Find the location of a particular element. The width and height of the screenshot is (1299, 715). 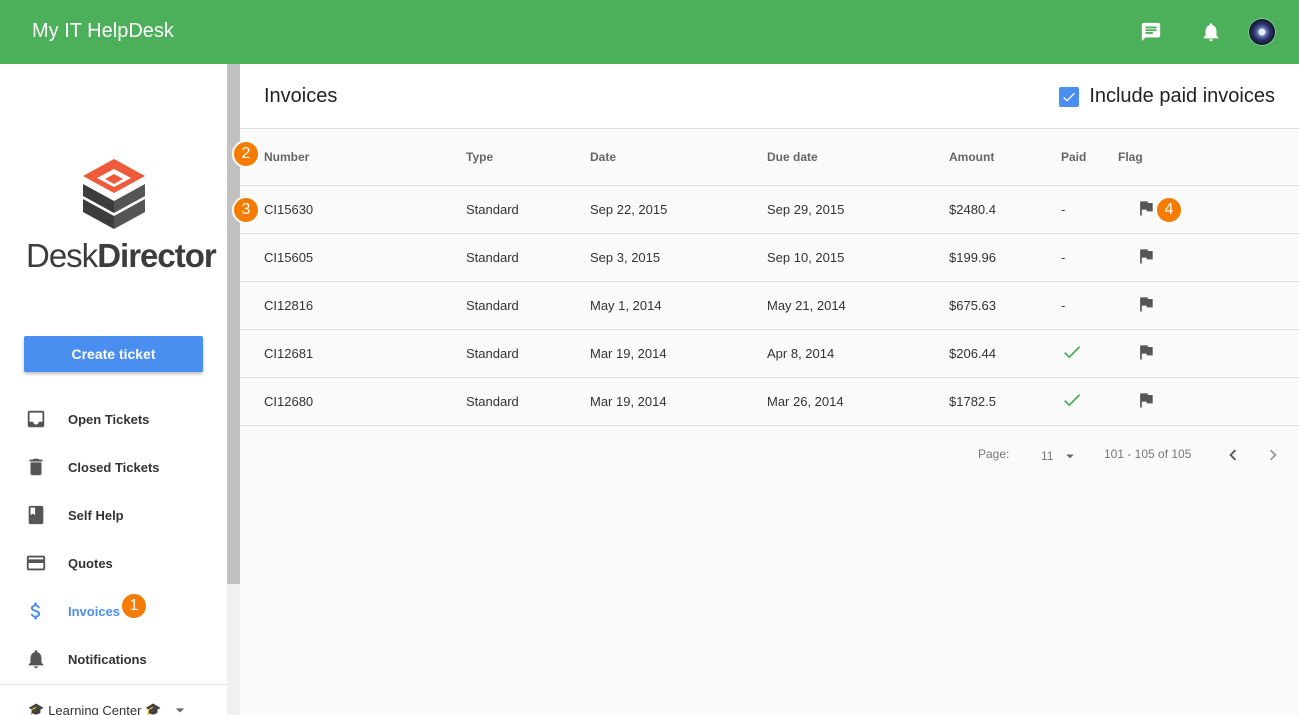

sidebar-item-label: Self Help is located at coordinates (96, 515).